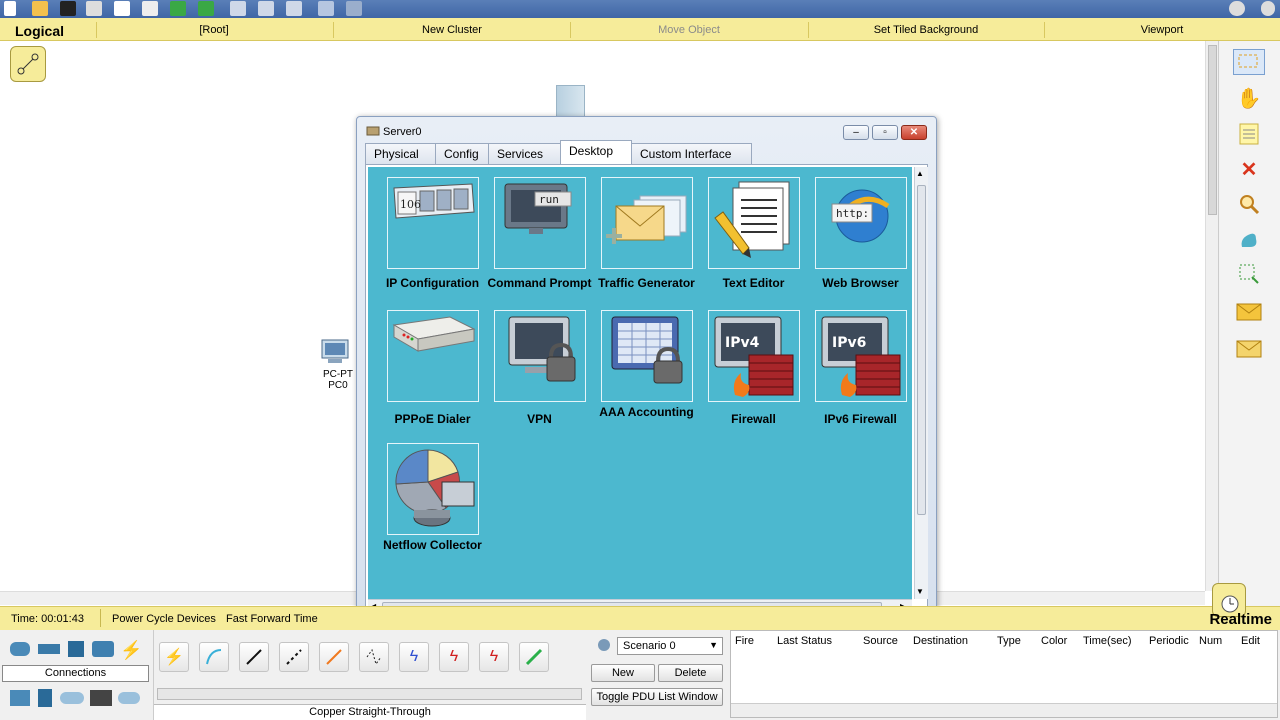 The width and height of the screenshot is (1280, 720). Describe the element at coordinates (101, 698) in the screenshot. I see `custom-devices-category-icon` at that location.